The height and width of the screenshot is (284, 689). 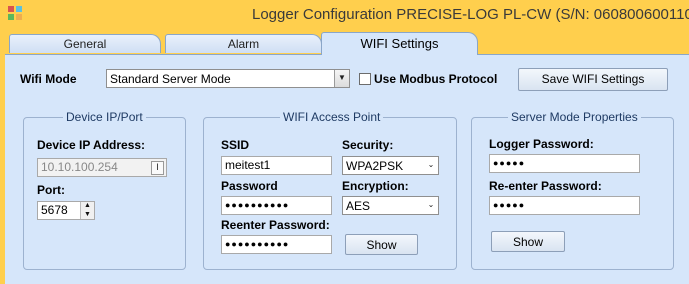 What do you see at coordinates (358, 206) in the screenshot?
I see `encryption-value: AES` at bounding box center [358, 206].